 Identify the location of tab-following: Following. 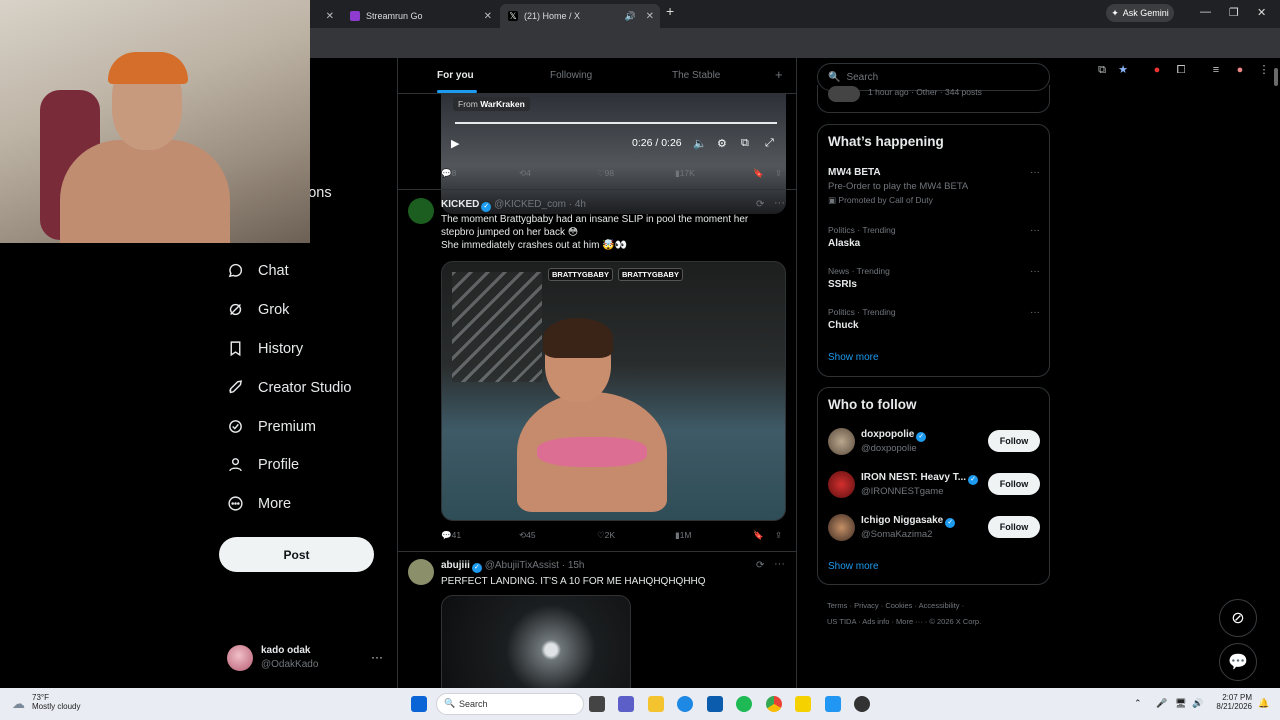
(571, 75).